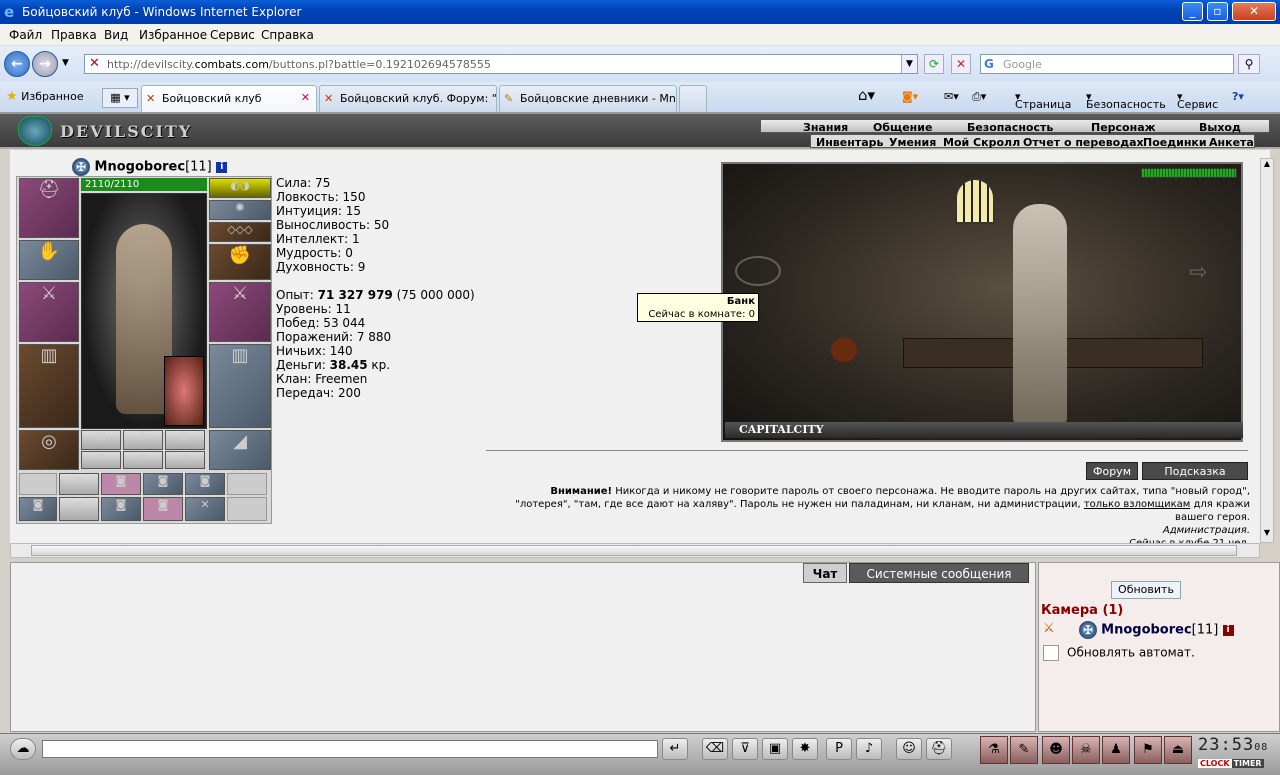 Image resolution: width=1280 pixels, height=775 pixels. I want to click on send-icon: ↵, so click(675, 749).